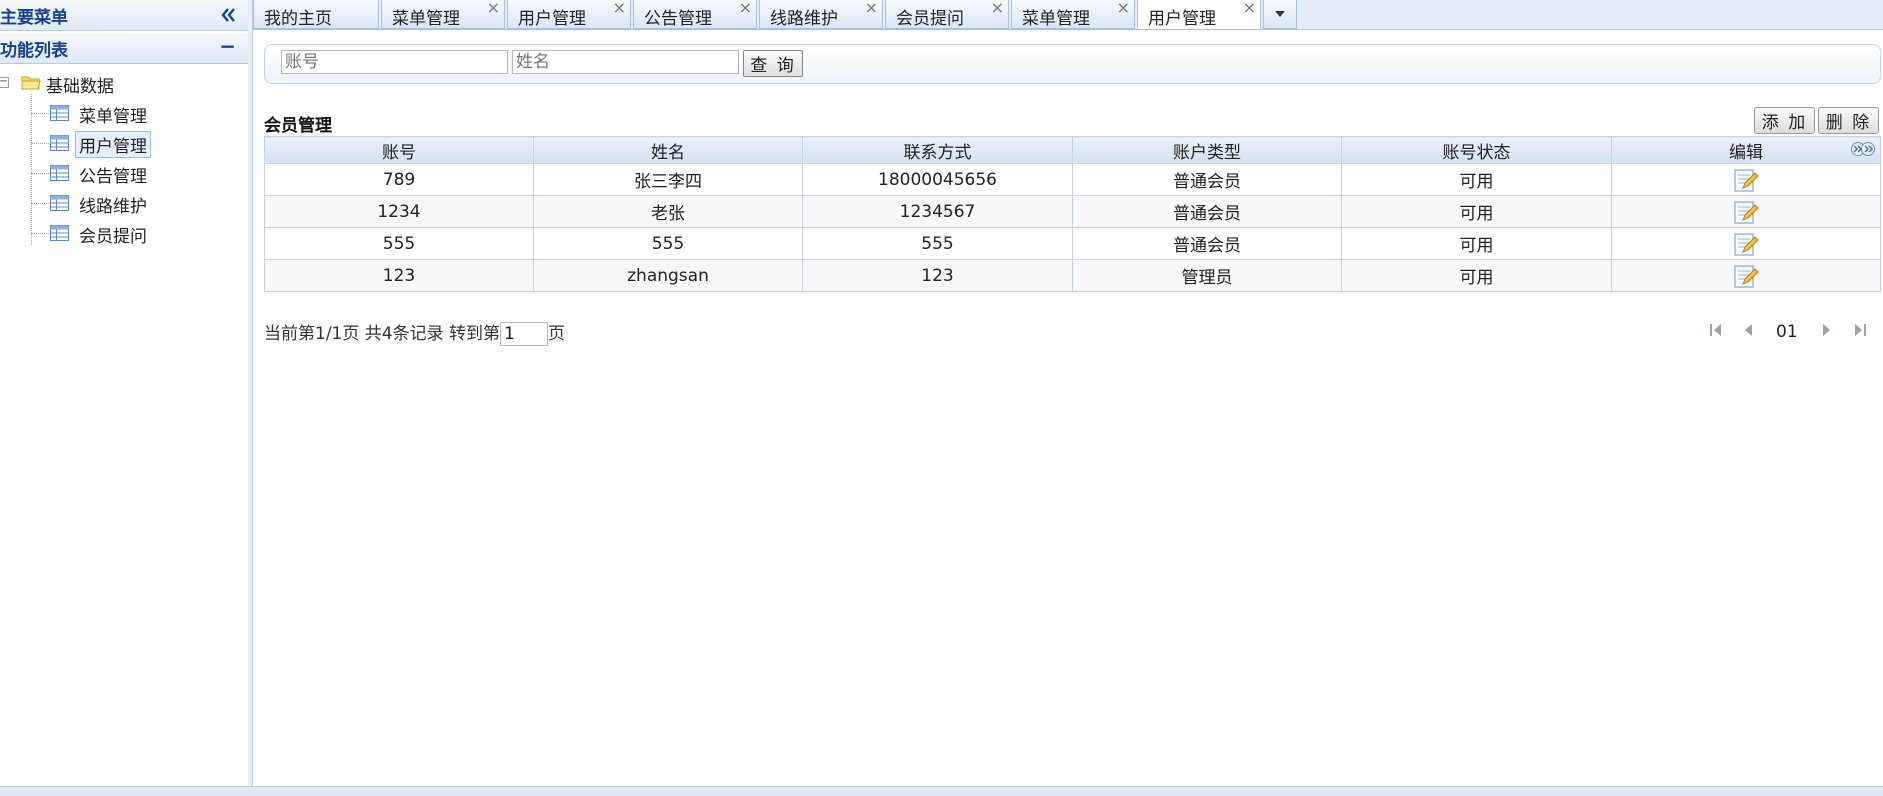 The height and width of the screenshot is (796, 1883). Describe the element at coordinates (1863, 149) in the screenshot. I see `expand-columns-icon` at that location.